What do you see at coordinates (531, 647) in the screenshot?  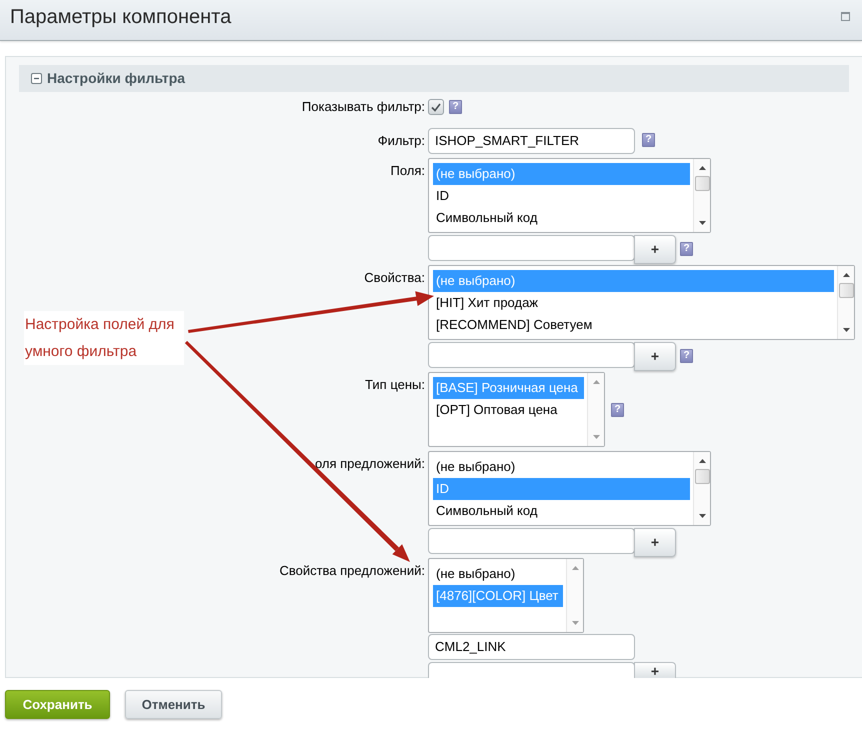 I see `input-field: CML2_LINK` at bounding box center [531, 647].